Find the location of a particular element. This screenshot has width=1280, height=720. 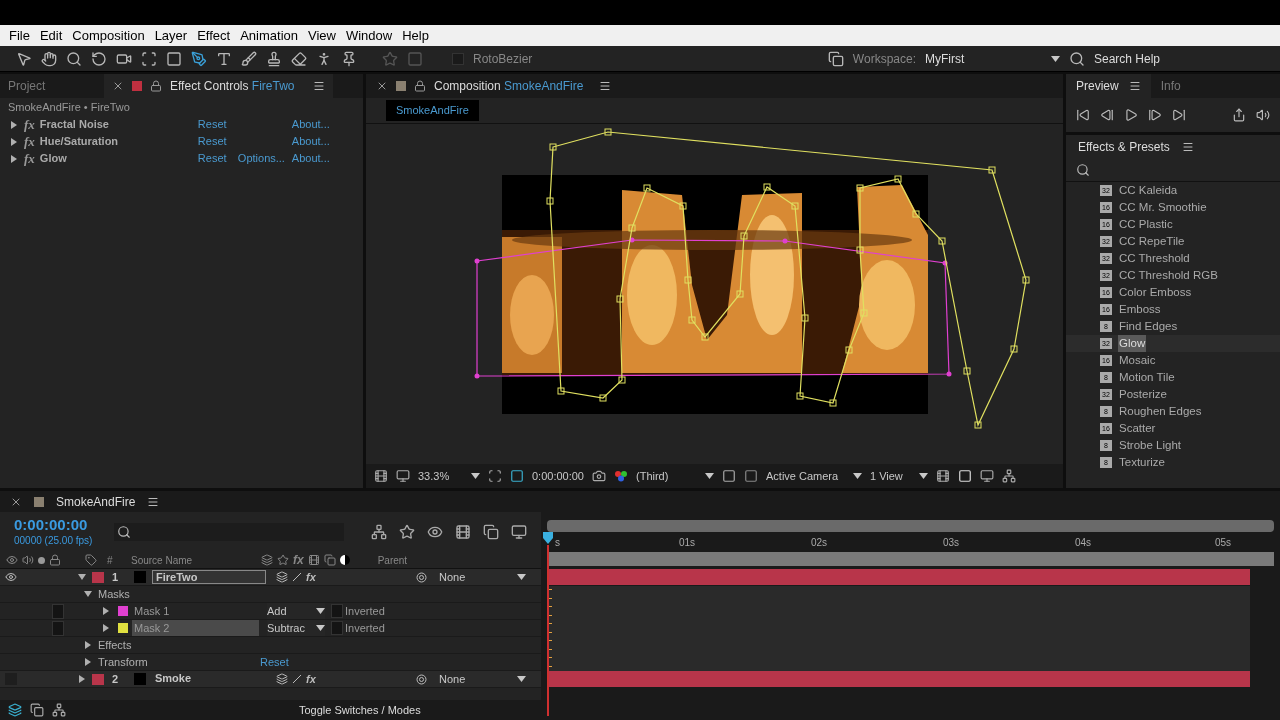

stamp-tool-icon is located at coordinates (274, 58).